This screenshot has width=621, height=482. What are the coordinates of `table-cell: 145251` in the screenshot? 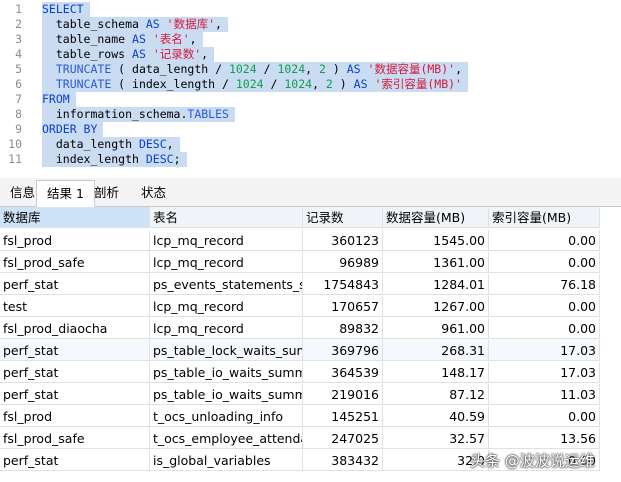 It's located at (343, 416).